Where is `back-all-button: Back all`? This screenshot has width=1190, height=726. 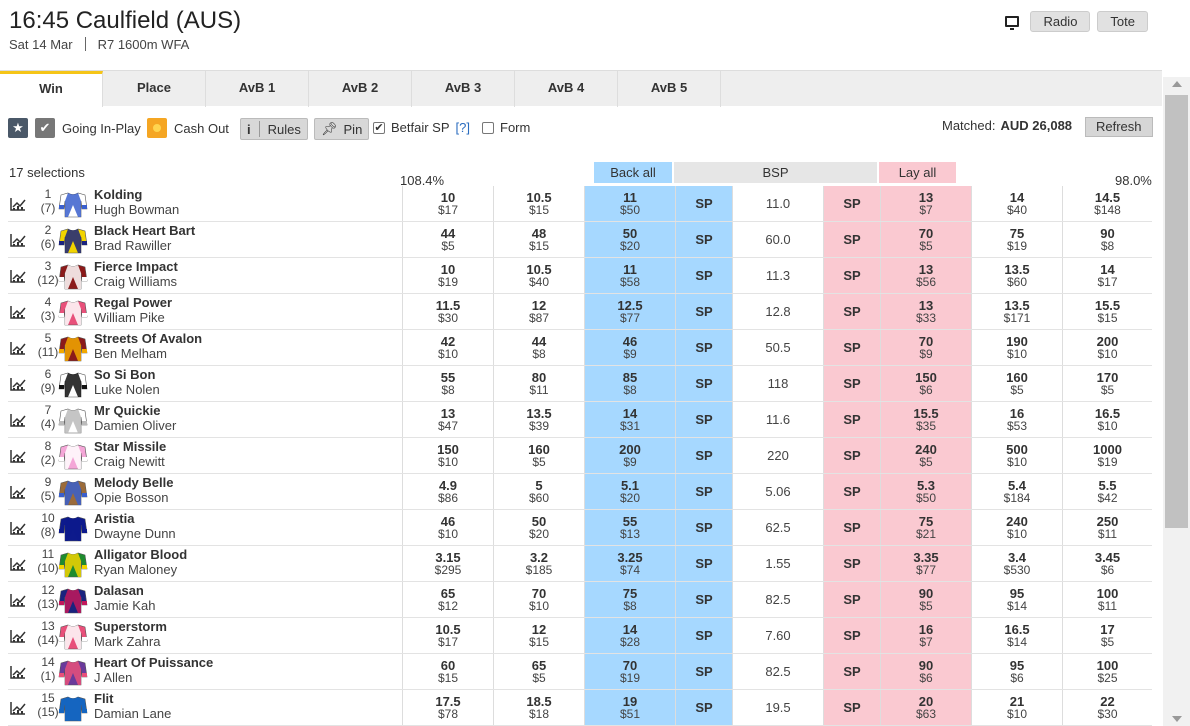 back-all-button: Back all is located at coordinates (633, 172).